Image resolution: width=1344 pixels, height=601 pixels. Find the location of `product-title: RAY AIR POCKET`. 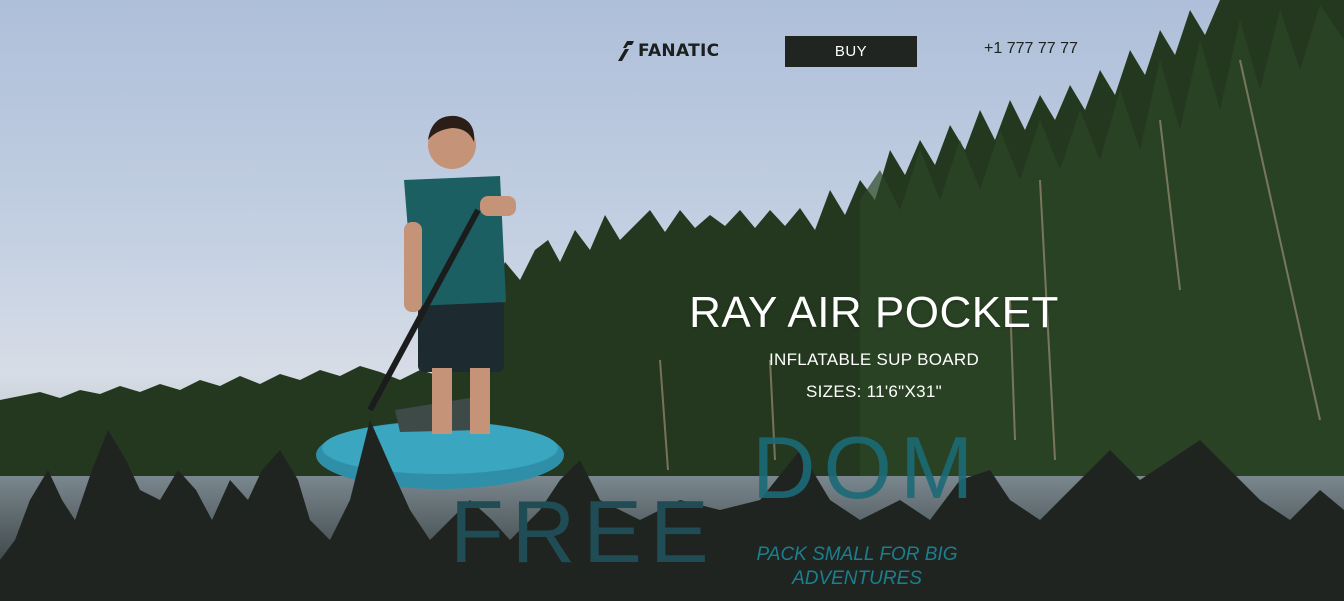

product-title: RAY AIR POCKET is located at coordinates (874, 312).